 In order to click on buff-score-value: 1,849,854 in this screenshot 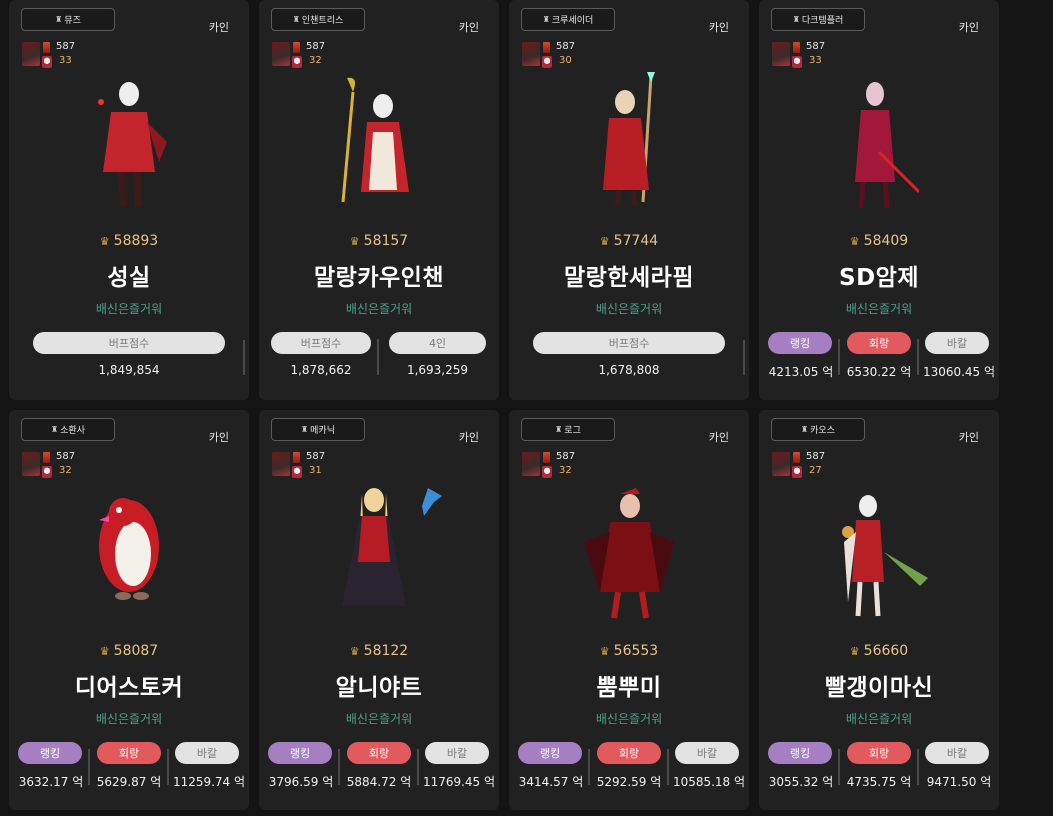, I will do `click(129, 370)`.